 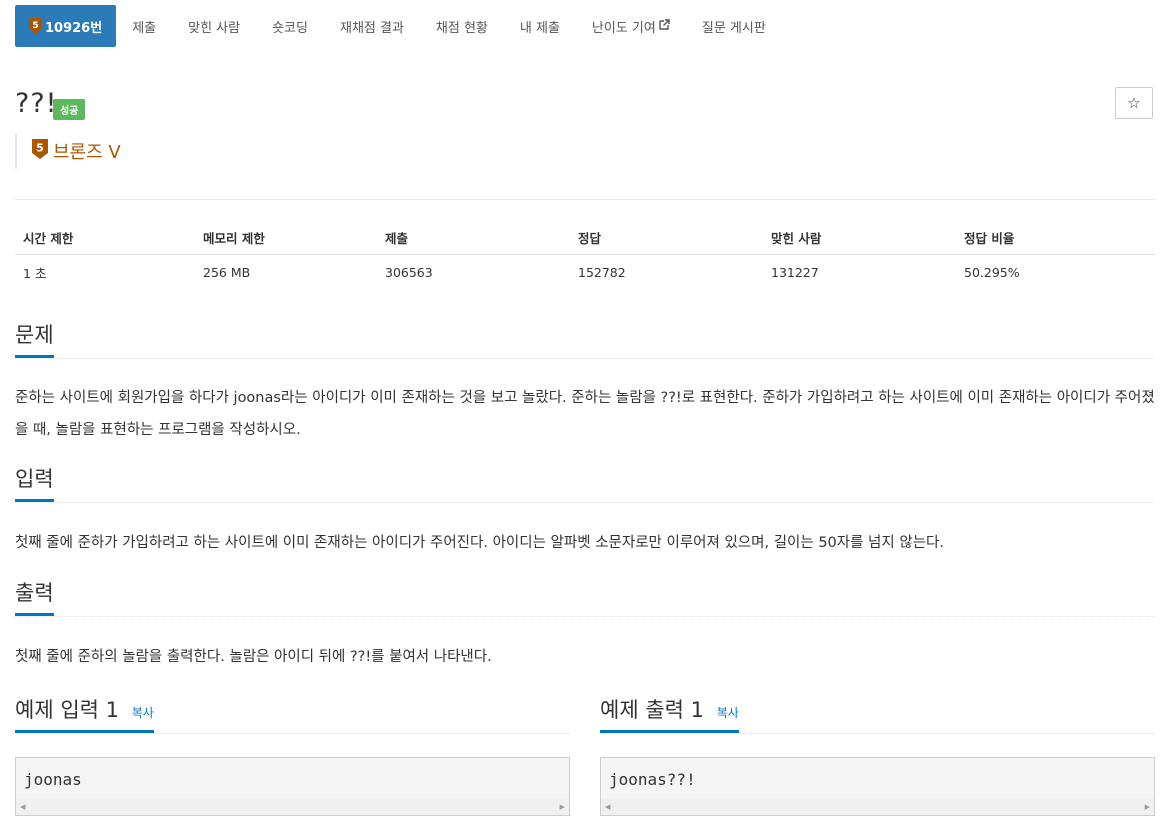 What do you see at coordinates (664, 26) in the screenshot?
I see `external-link-icon` at bounding box center [664, 26].